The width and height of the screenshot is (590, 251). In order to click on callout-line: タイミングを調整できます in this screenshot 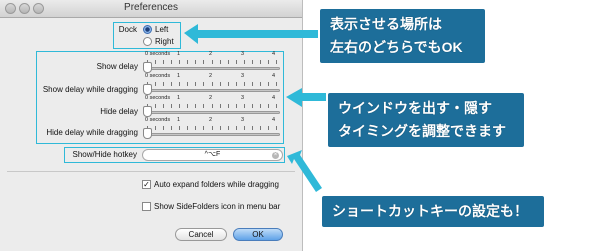, I will do `click(422, 131)`.